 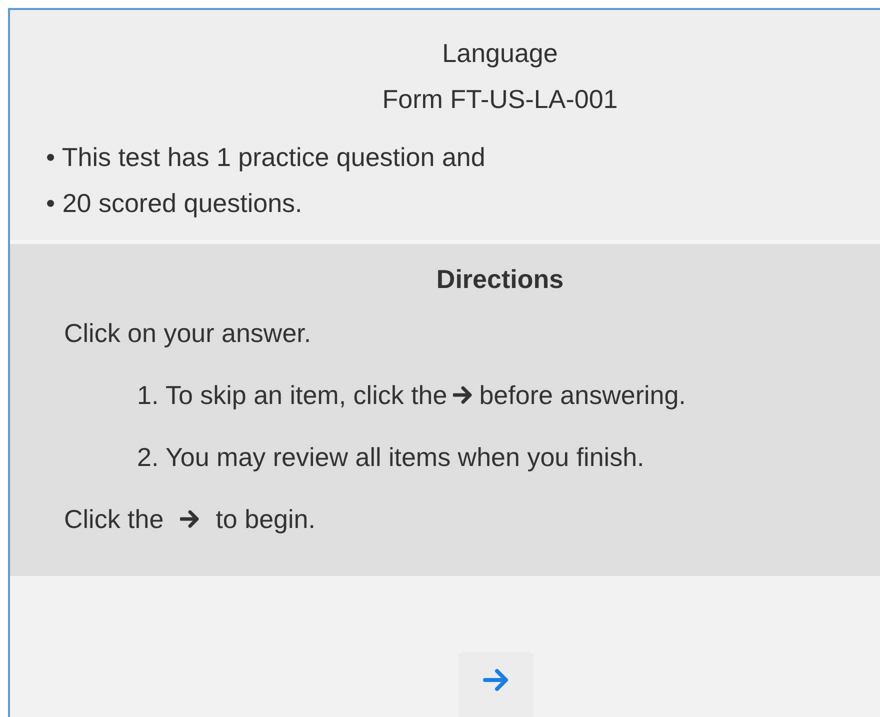 I want to click on note-text: • 20 scored questions., so click(x=175, y=203).